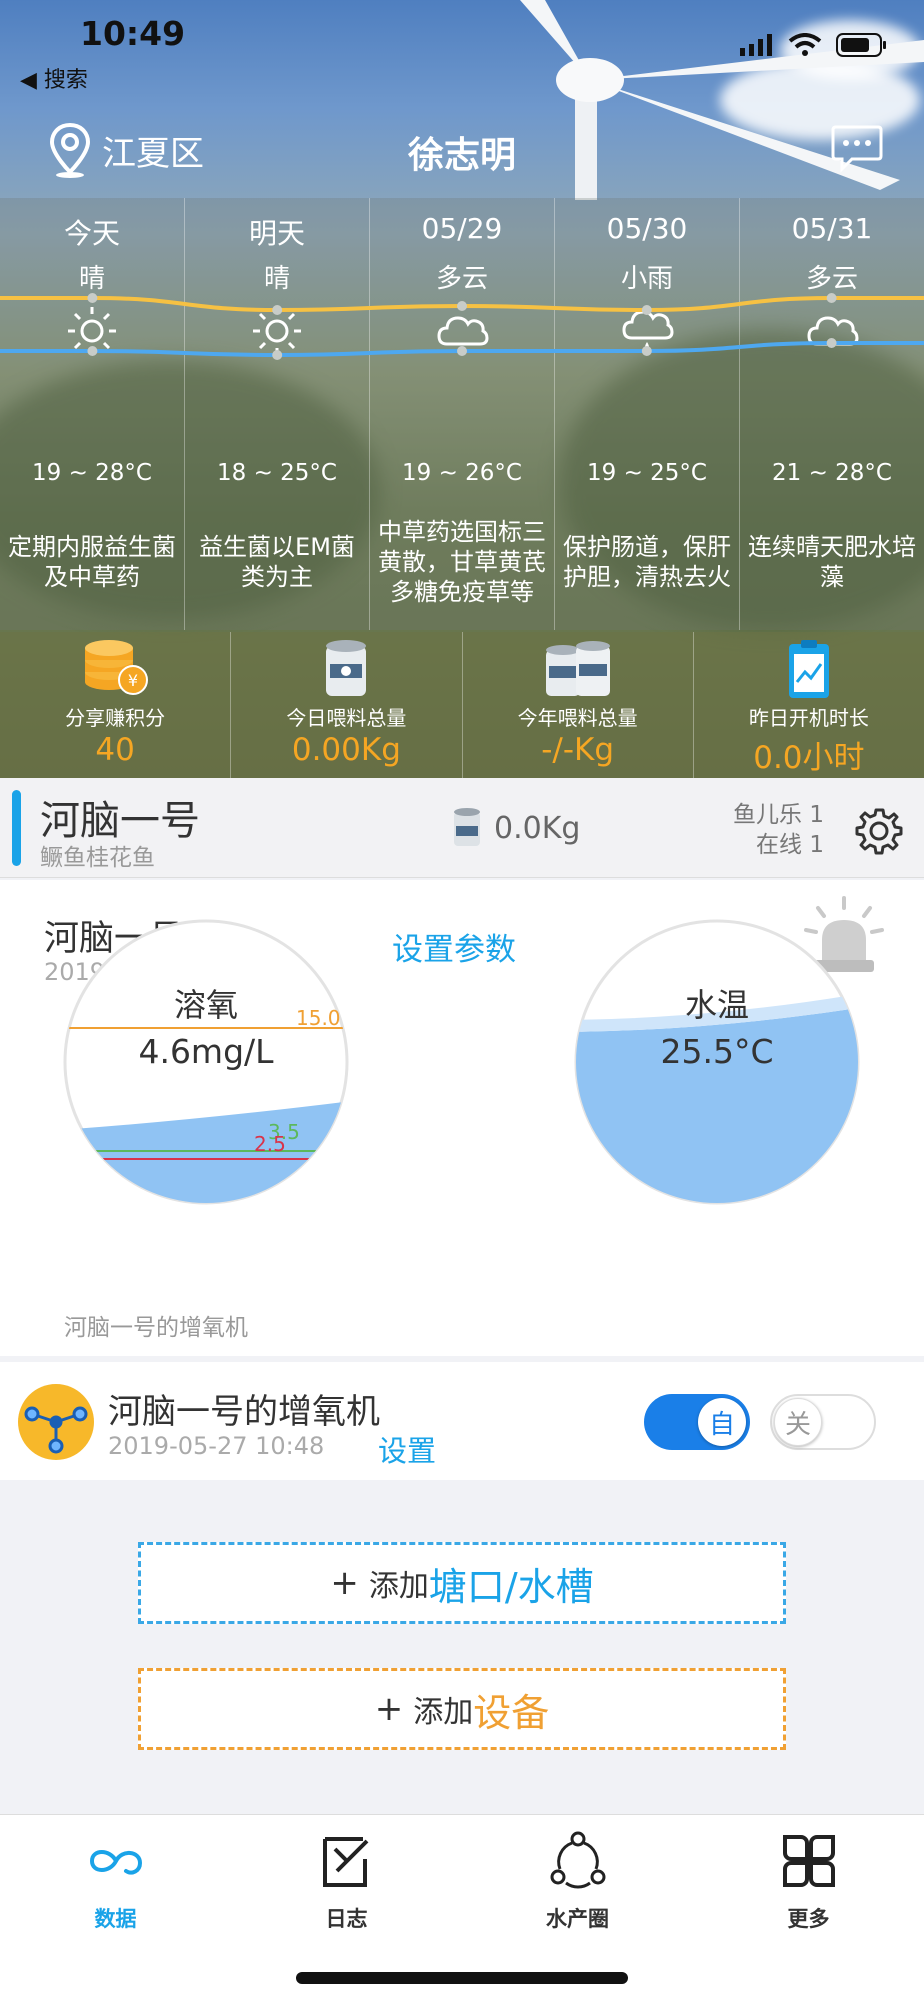  What do you see at coordinates (756, 45) in the screenshot?
I see `signal-icon` at bounding box center [756, 45].